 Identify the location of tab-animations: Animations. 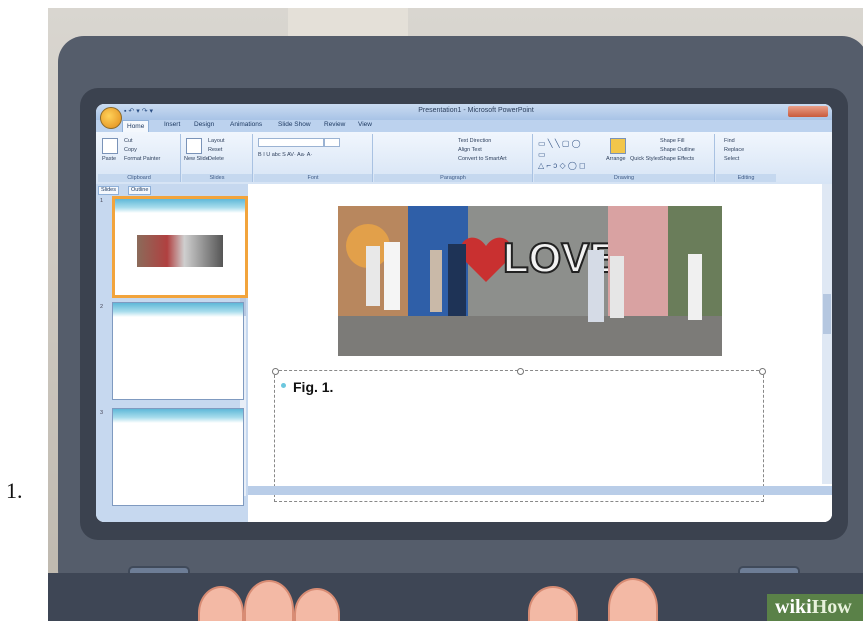
(246, 124).